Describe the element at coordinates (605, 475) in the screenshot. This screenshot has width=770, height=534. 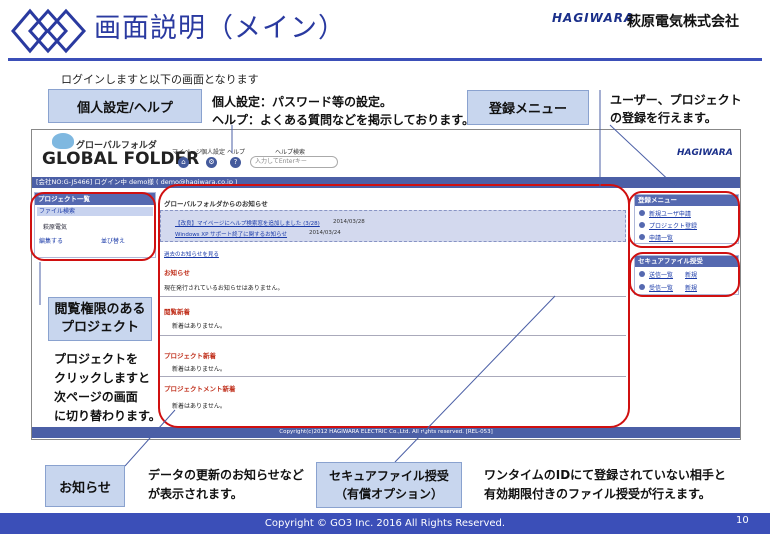
I see `callout-secure-desc-1: ワンタイムのIDにて登録されていない相手と` at that location.